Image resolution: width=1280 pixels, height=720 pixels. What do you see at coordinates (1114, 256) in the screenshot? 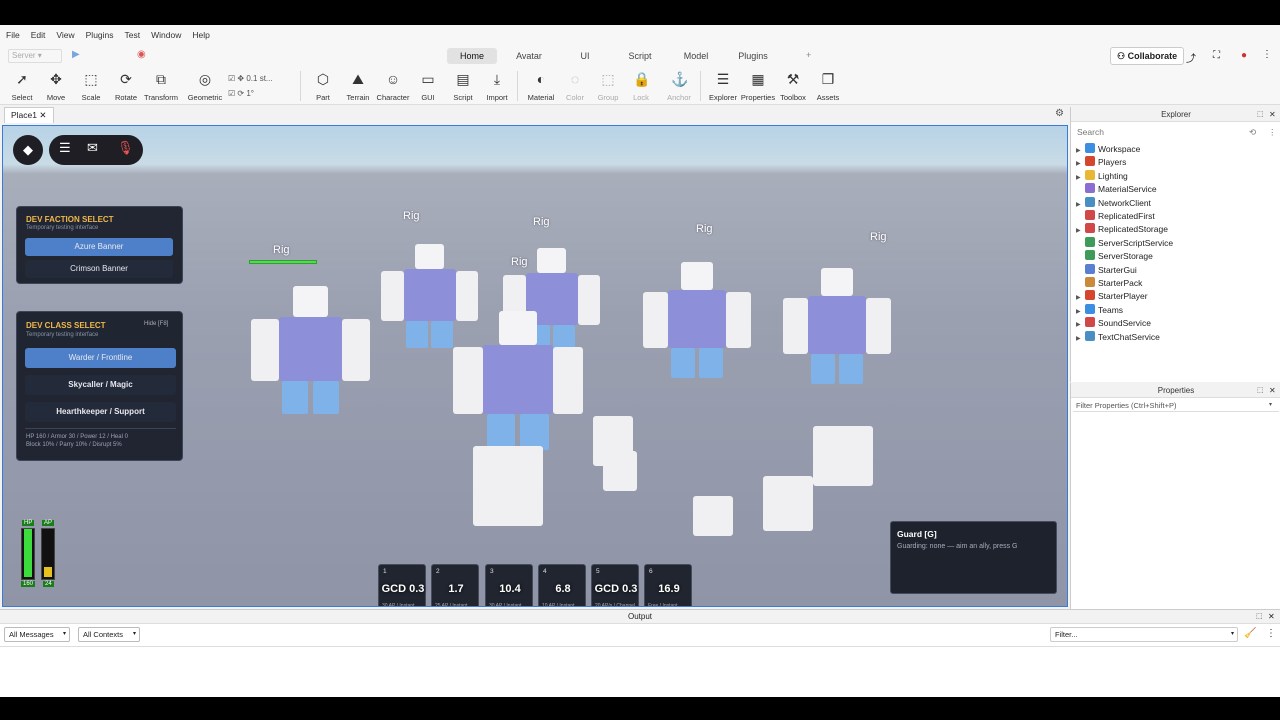
I see `explorer-item-serverstorage: ServerStorage` at bounding box center [1114, 256].